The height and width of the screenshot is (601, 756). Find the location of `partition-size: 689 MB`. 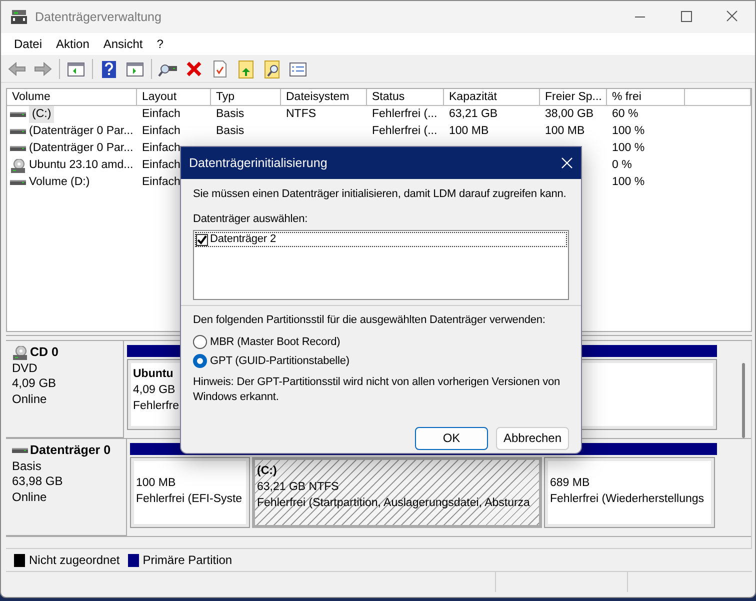

partition-size: 689 MB is located at coordinates (570, 483).